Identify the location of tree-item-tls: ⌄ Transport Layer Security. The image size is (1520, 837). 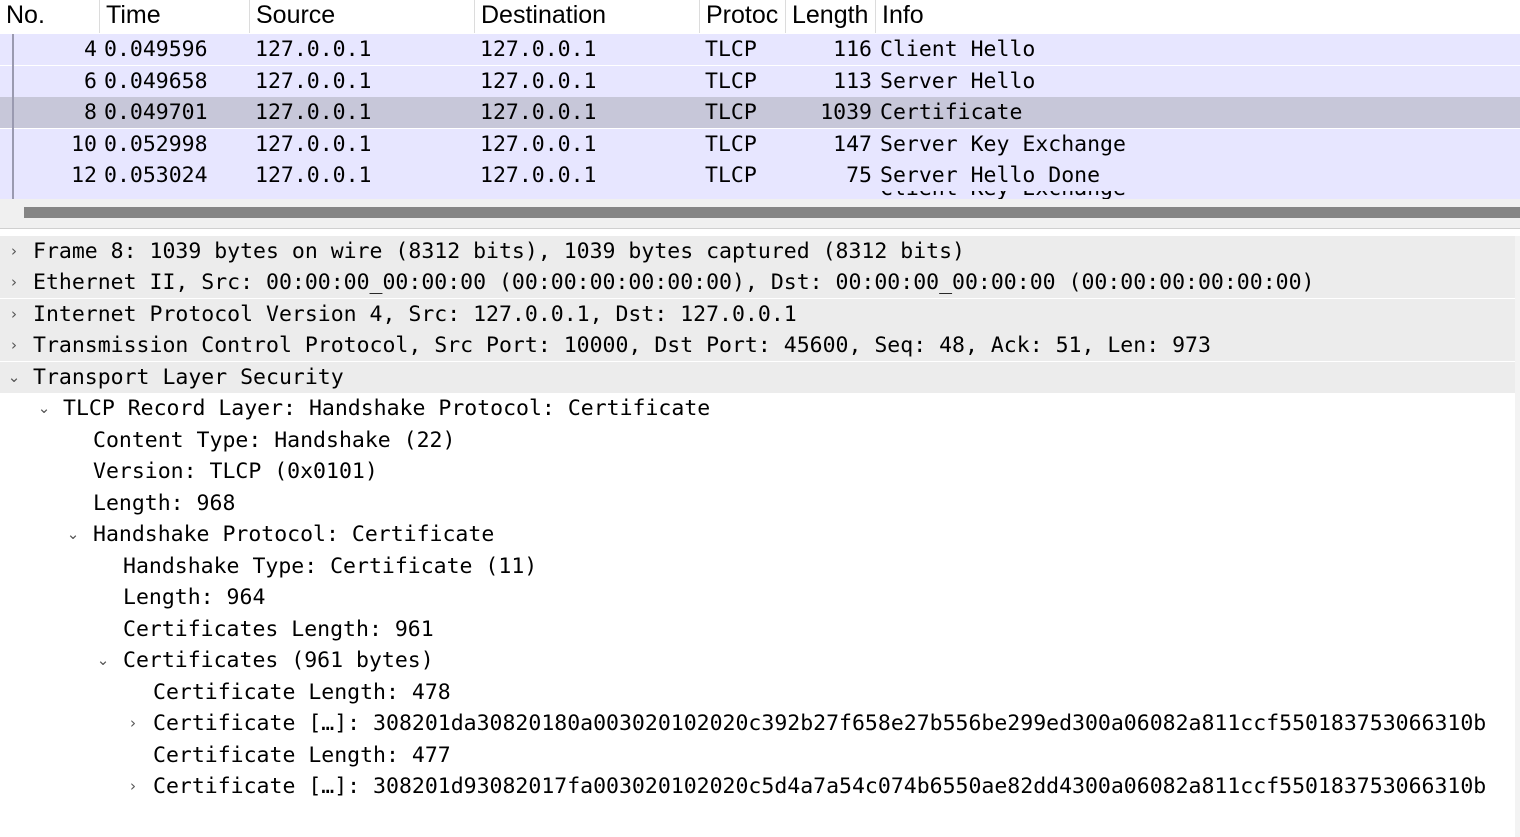
(757, 377).